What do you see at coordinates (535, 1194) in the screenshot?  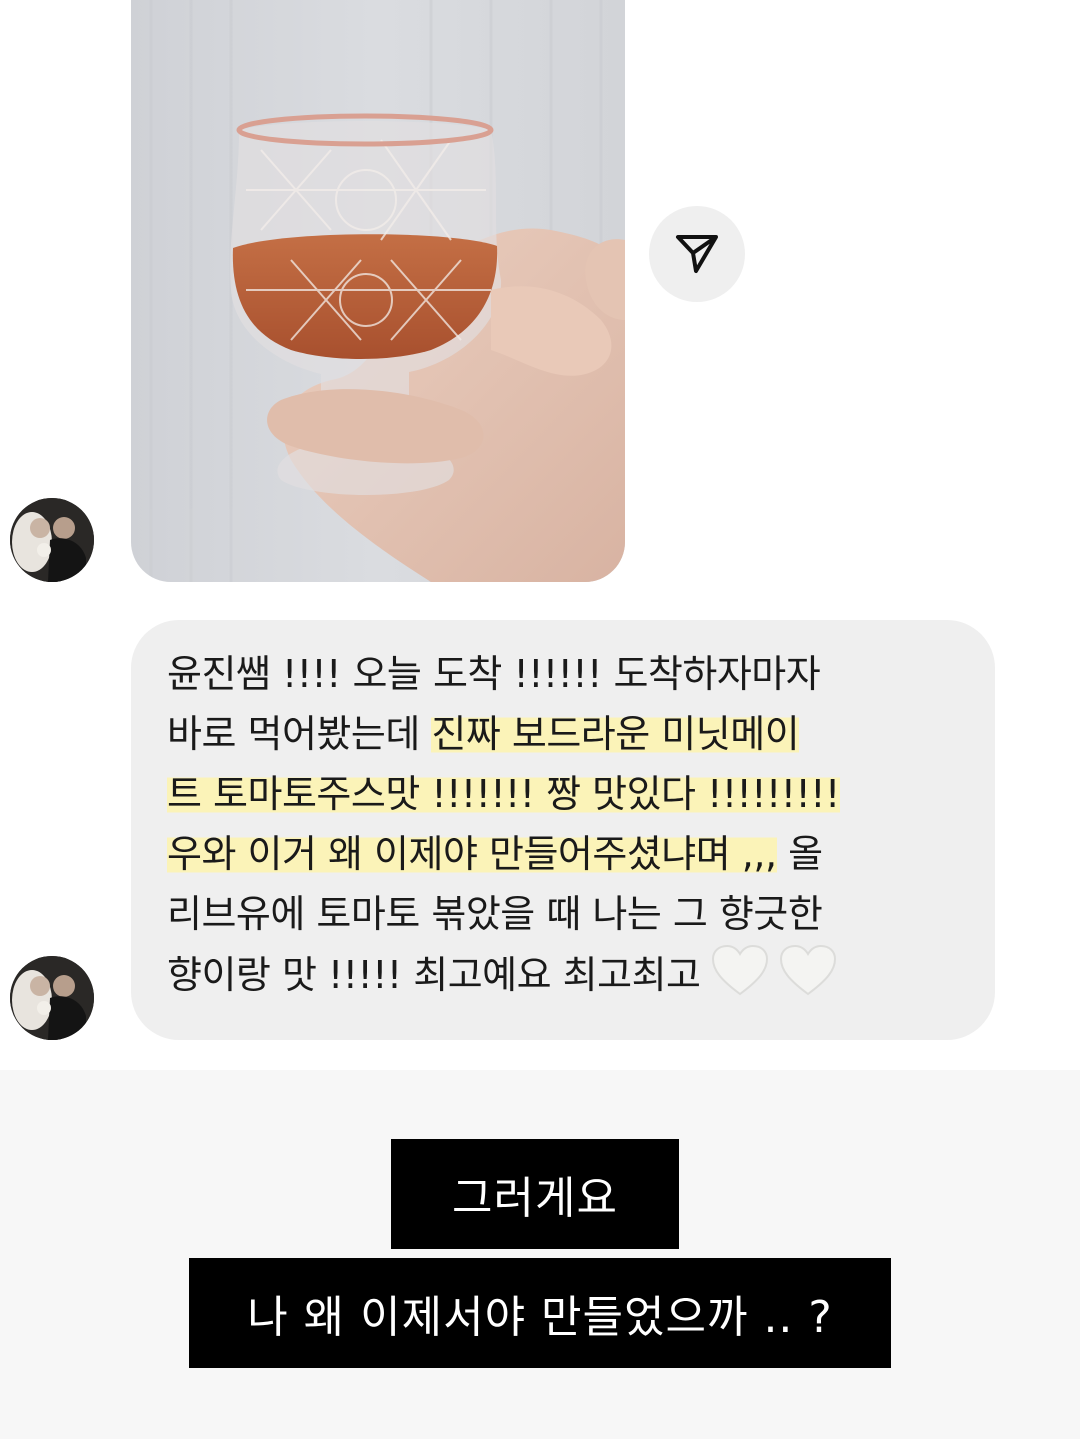 I see `caption-line-1: 그러게요` at bounding box center [535, 1194].